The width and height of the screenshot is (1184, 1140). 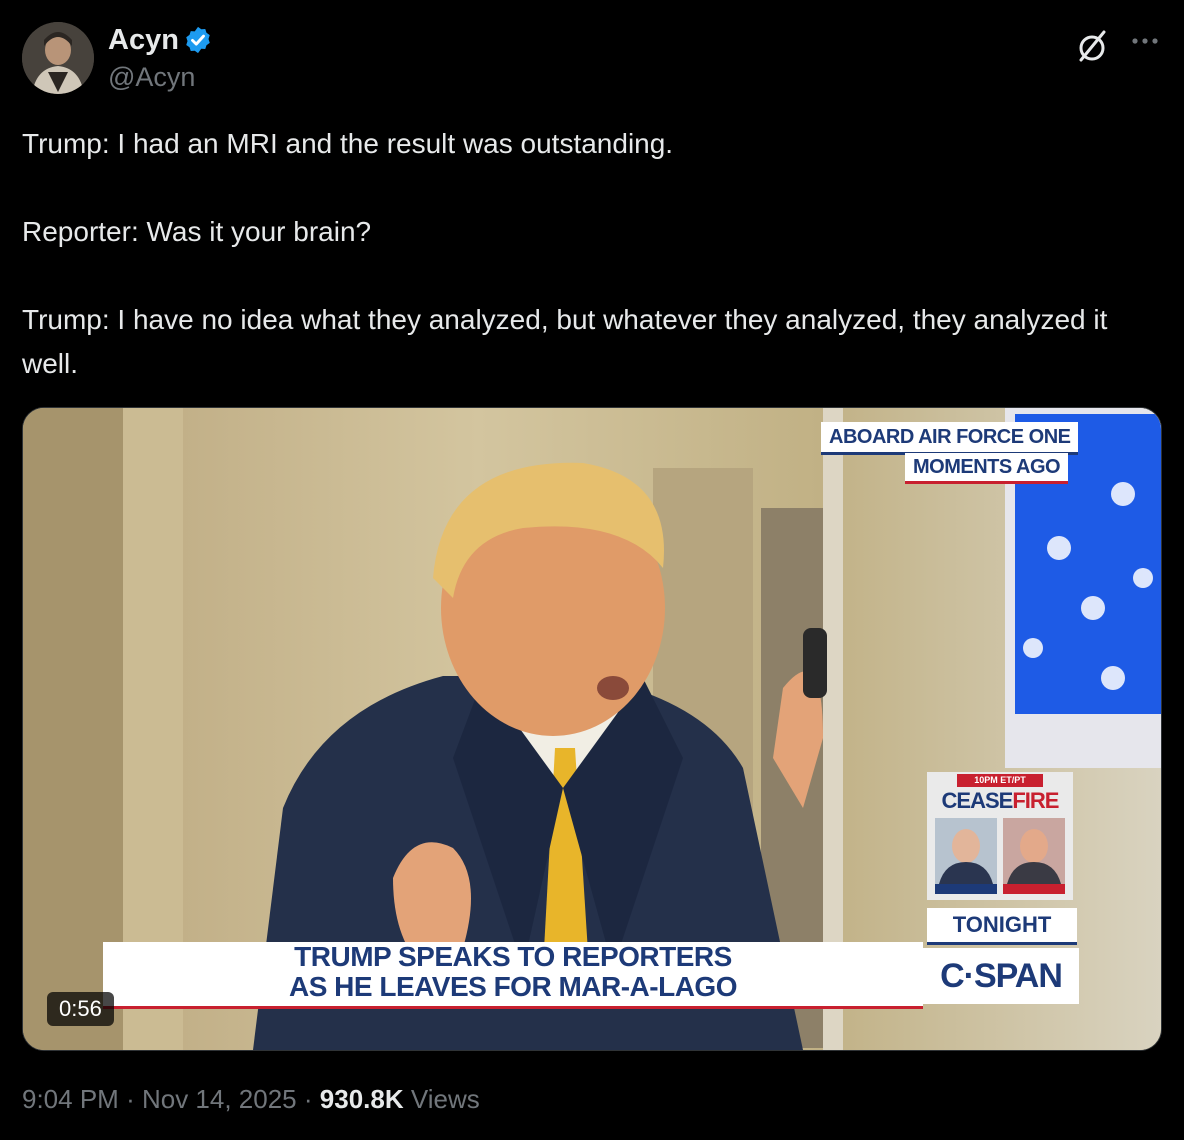 I want to click on verified-badge-icon, so click(x=198, y=40).